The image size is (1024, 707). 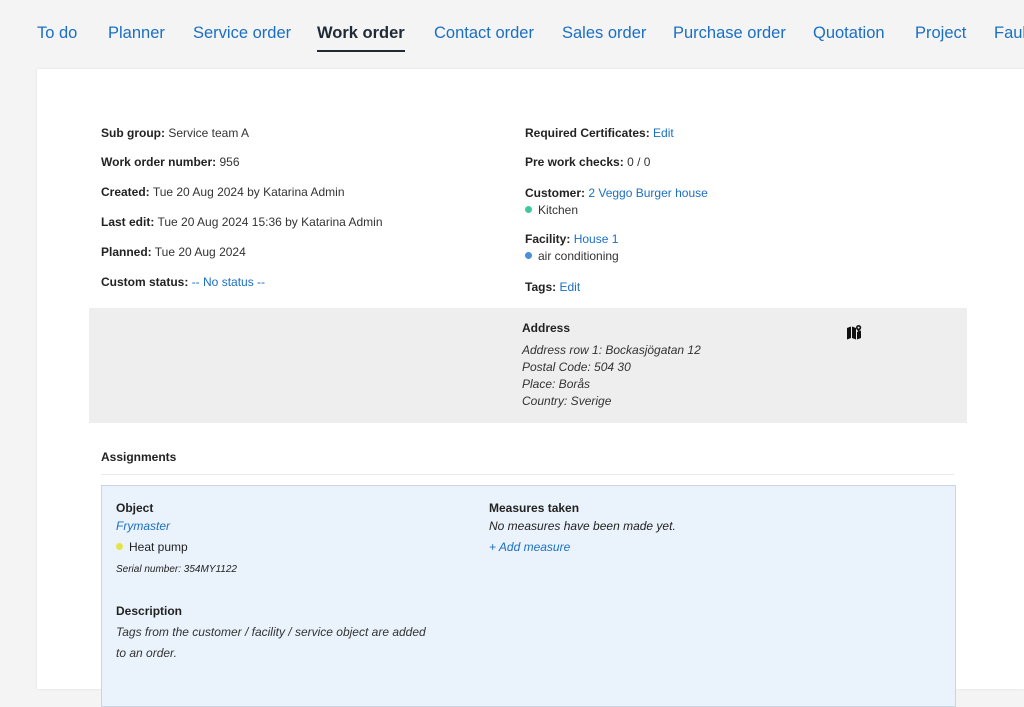 I want to click on created-label: Created:, so click(x=125, y=192).